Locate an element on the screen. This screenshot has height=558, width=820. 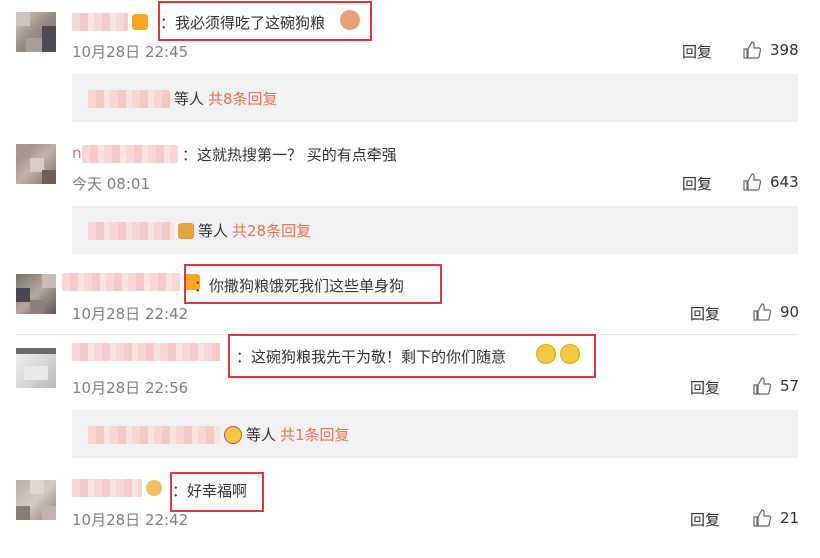
like-button: 398 is located at coordinates (770, 50).